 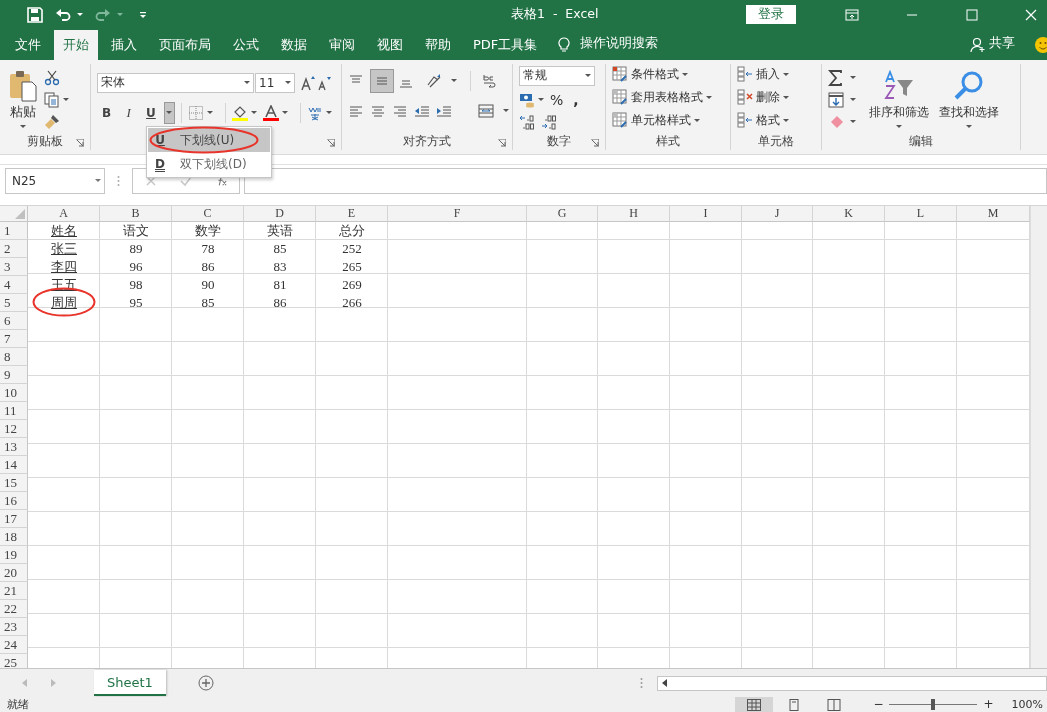 What do you see at coordinates (434, 80) in the screenshot?
I see `orientation-icon` at bounding box center [434, 80].